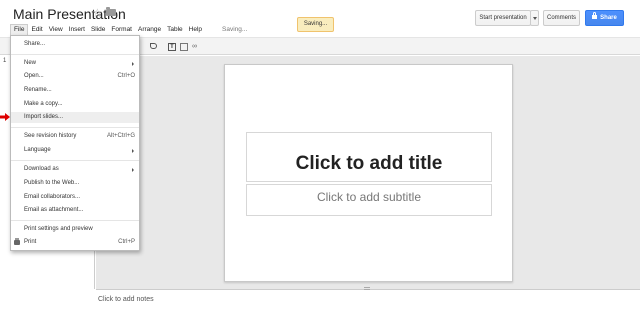 This screenshot has height=315, width=640. I want to click on start-presentation-button: Start presentation, so click(503, 18).